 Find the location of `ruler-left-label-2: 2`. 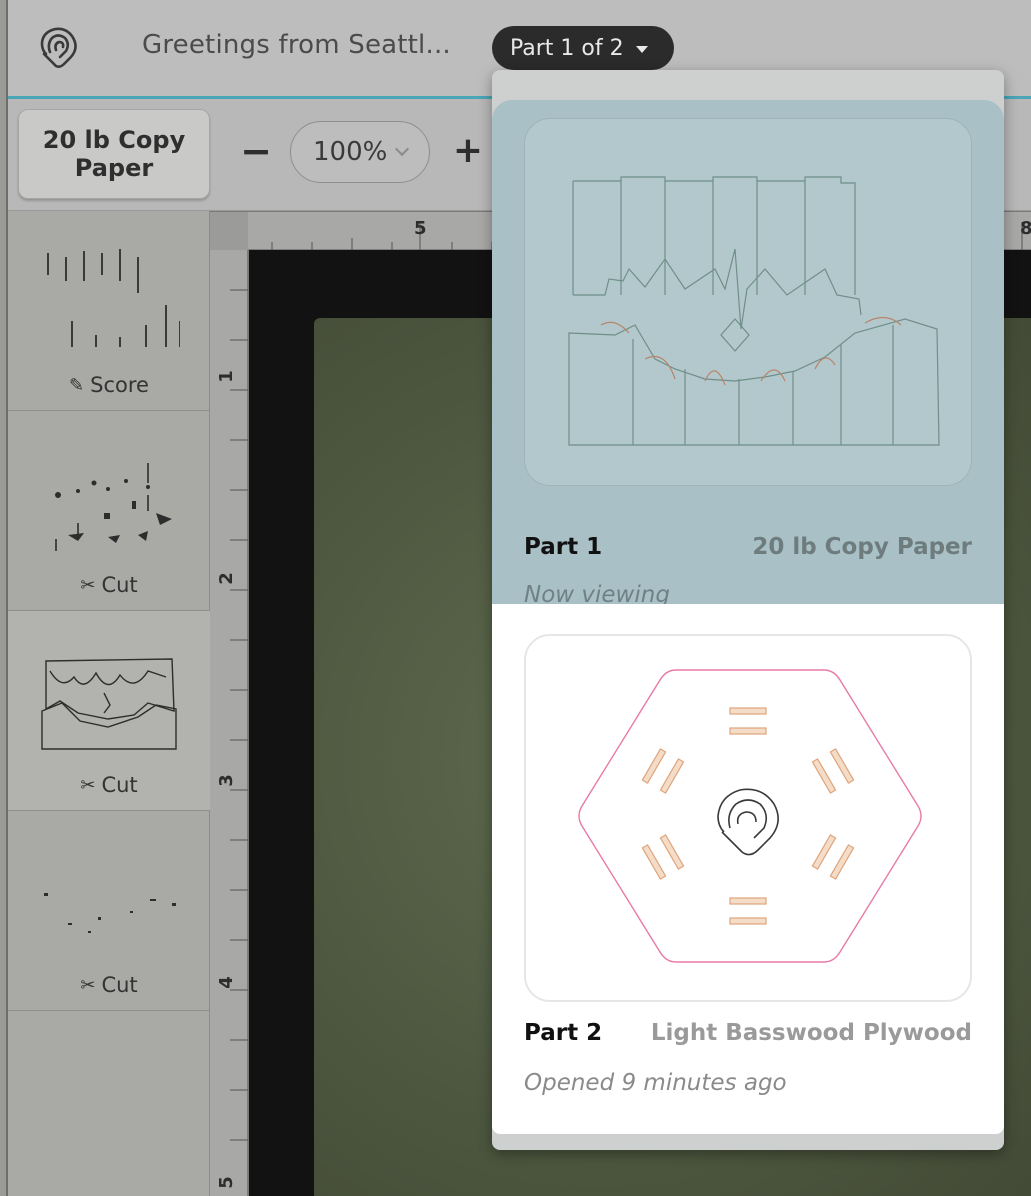

ruler-left-label-2: 2 is located at coordinates (226, 578).